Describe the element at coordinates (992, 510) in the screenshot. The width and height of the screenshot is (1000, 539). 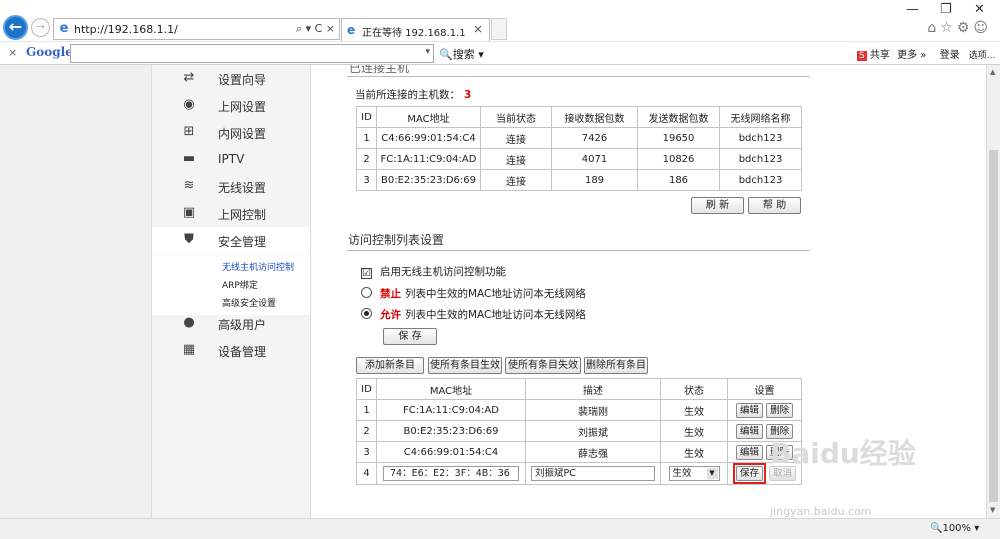
I see `scroll-down-icon: ▼` at that location.